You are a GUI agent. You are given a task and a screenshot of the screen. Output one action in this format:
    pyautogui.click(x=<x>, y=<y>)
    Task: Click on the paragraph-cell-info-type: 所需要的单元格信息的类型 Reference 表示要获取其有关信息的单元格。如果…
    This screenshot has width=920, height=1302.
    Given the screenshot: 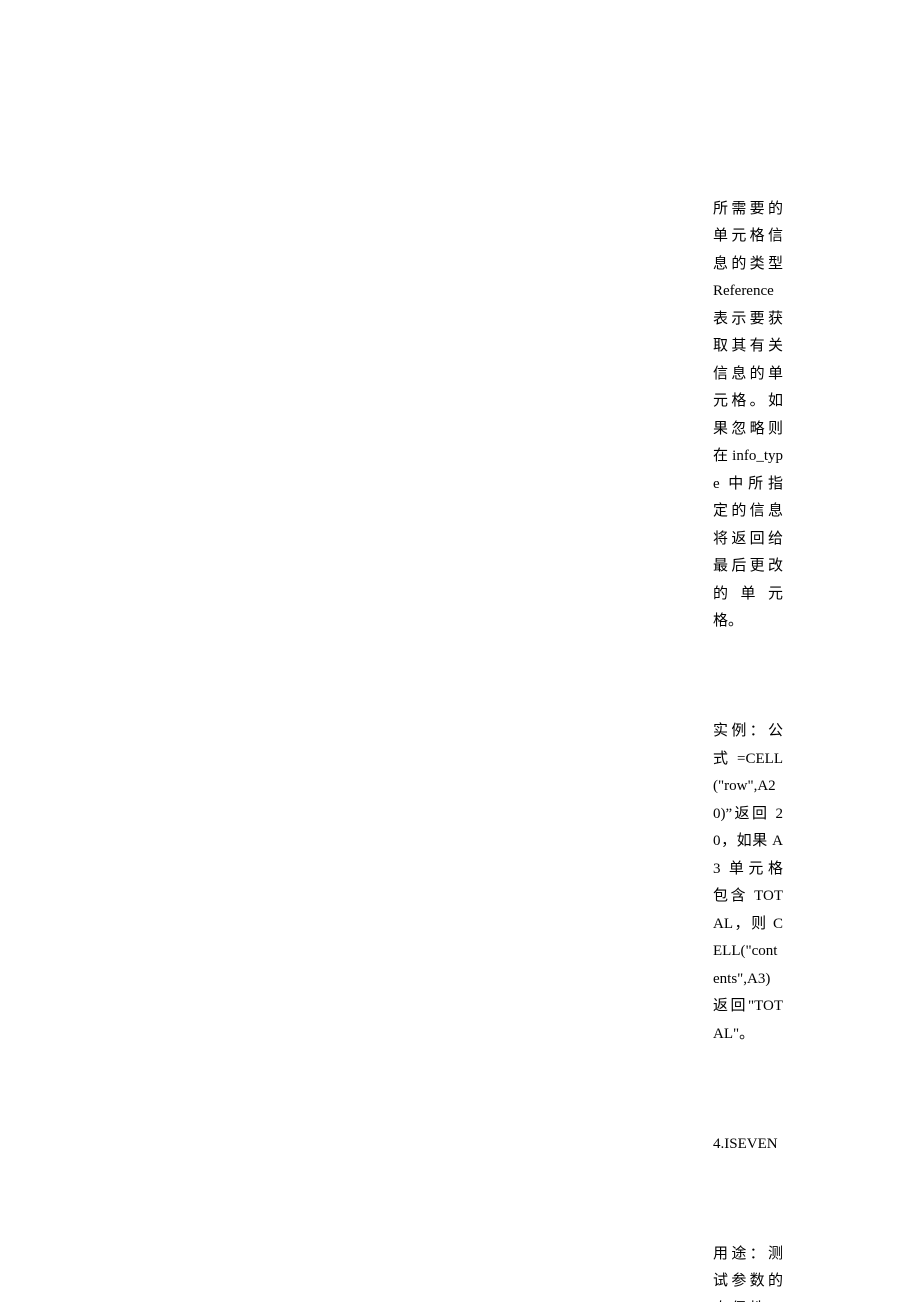 What is the action you would take?
    pyautogui.click(x=750, y=415)
    